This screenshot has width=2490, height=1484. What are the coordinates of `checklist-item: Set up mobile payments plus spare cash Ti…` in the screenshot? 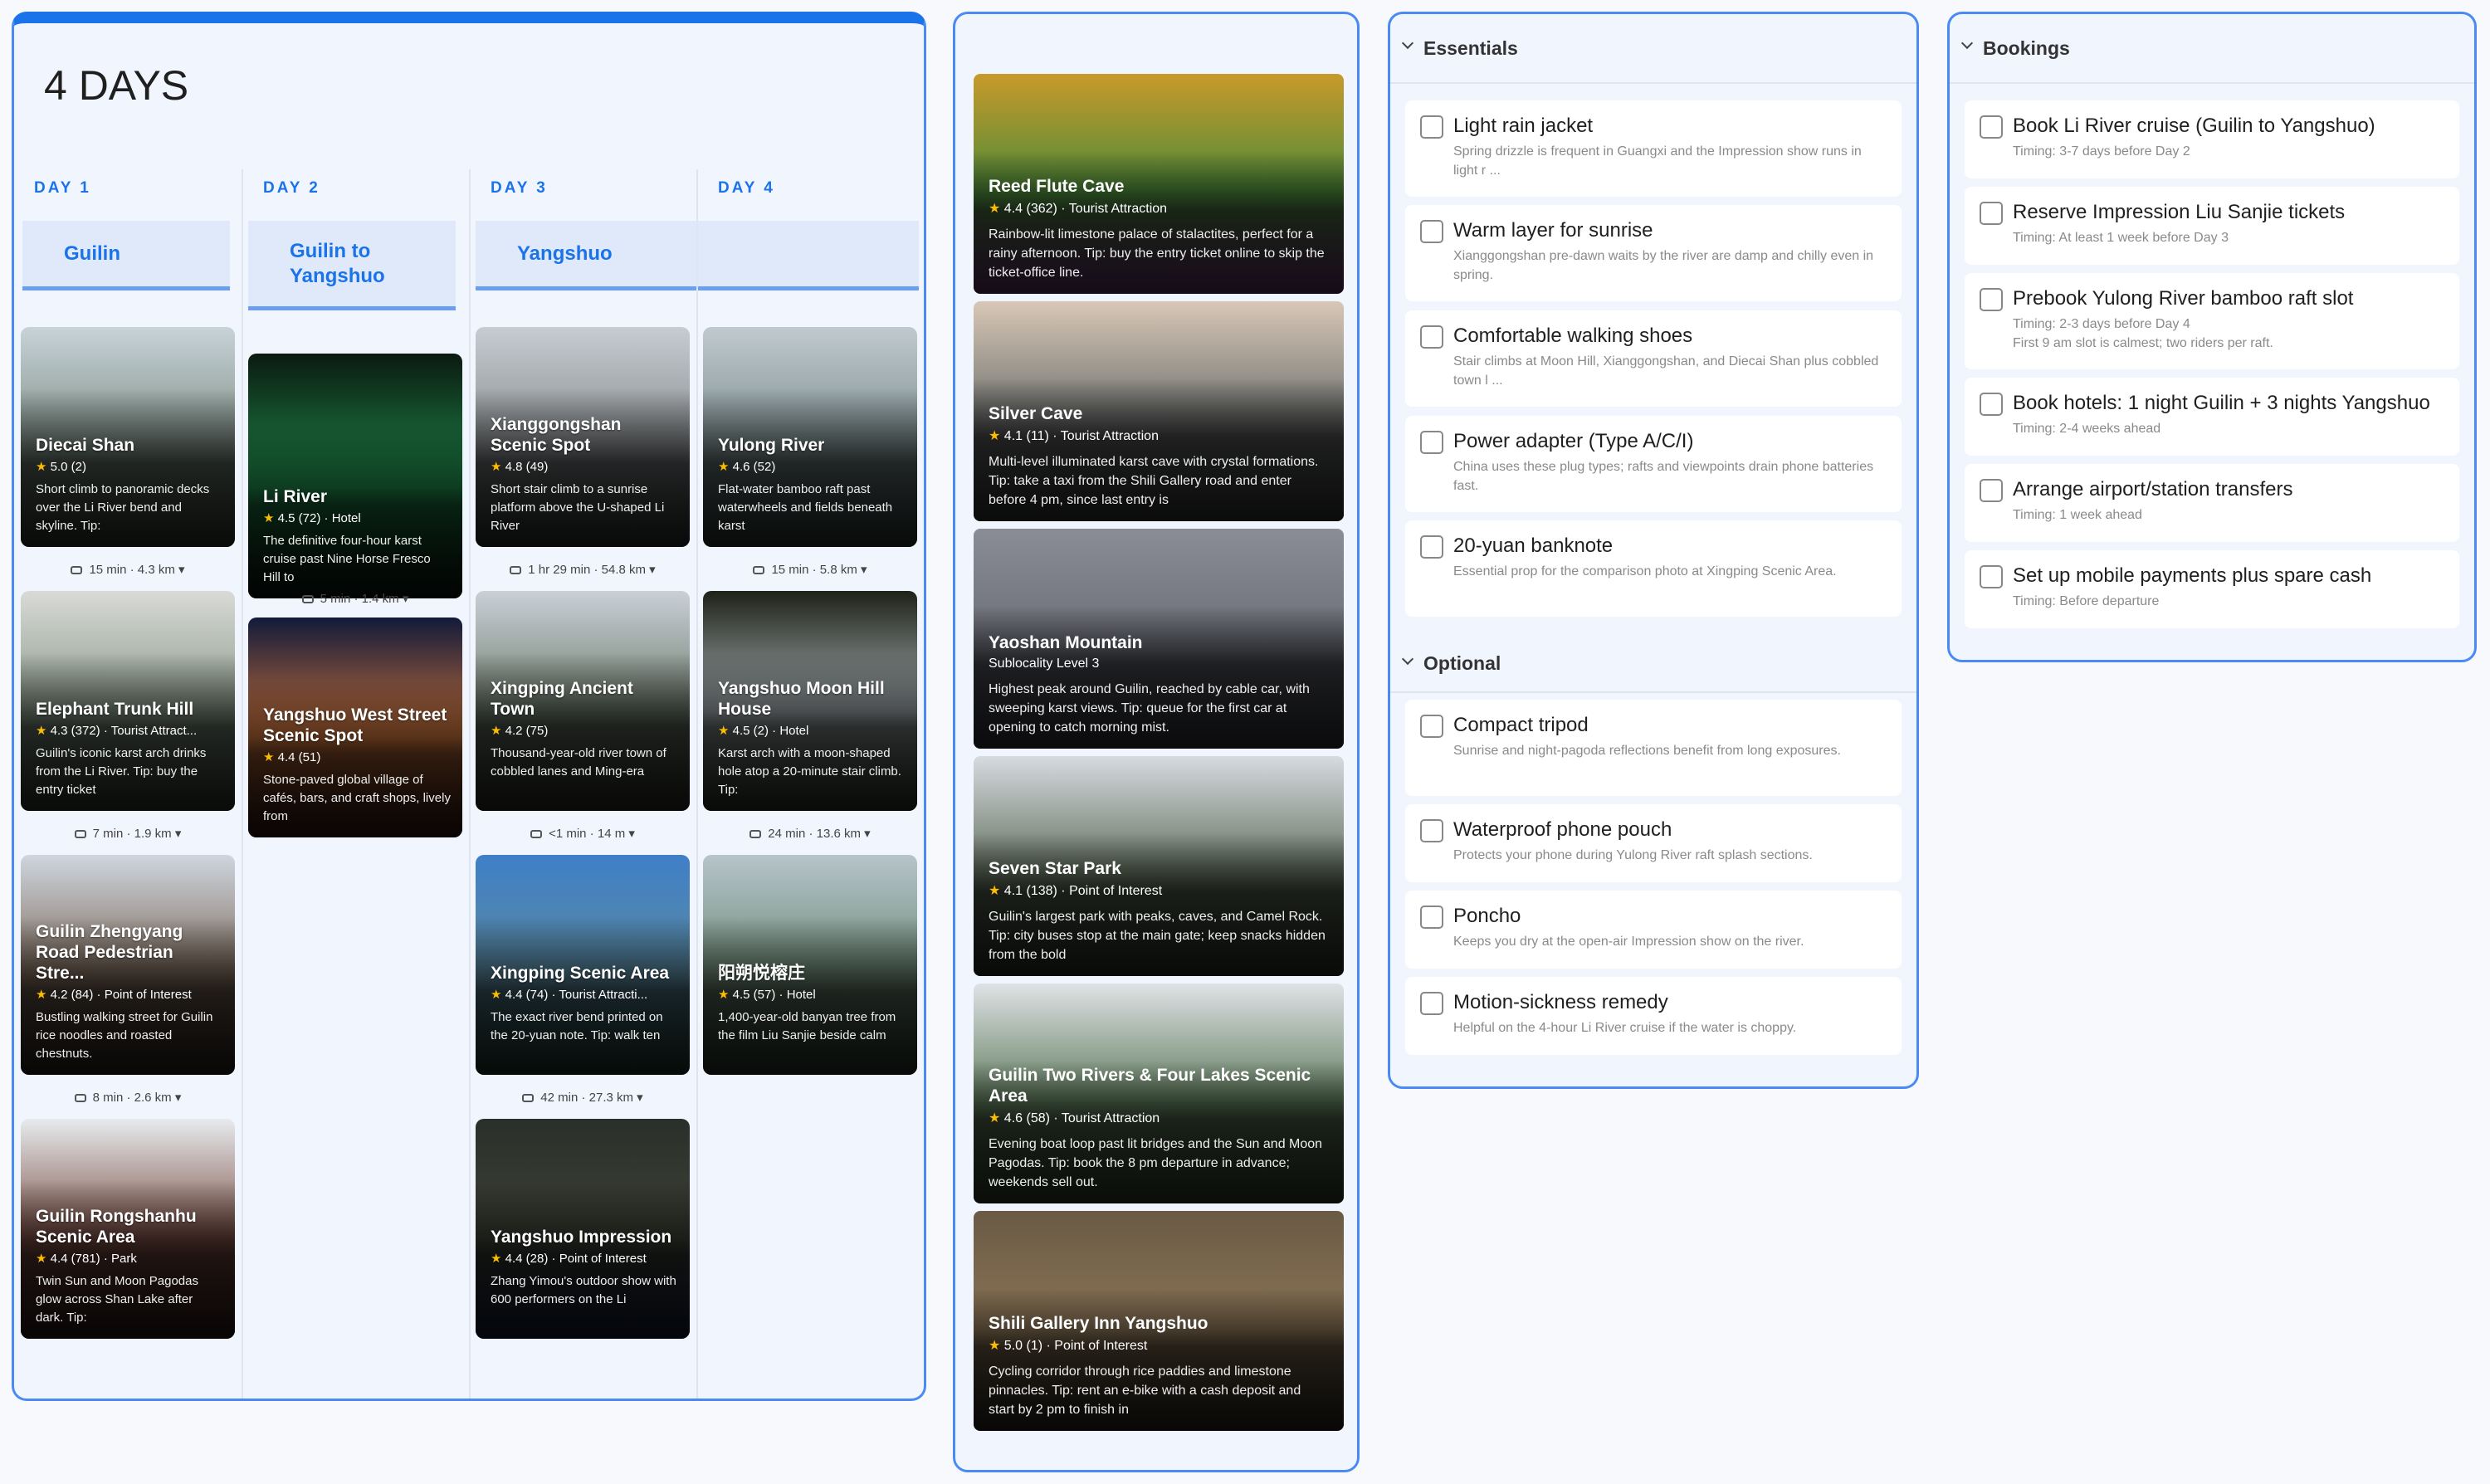 It's located at (2212, 589).